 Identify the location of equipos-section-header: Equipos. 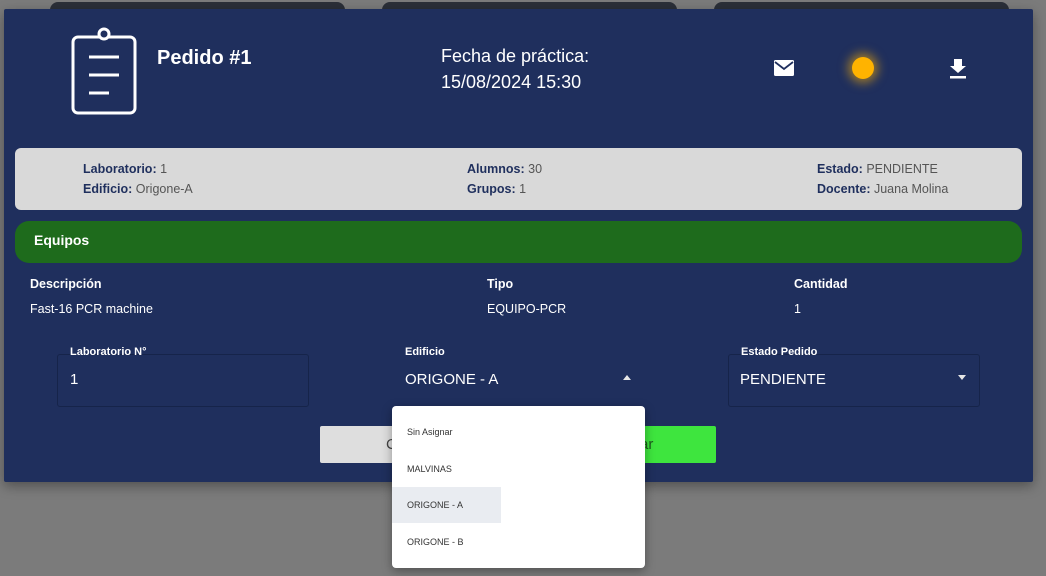
(518, 242).